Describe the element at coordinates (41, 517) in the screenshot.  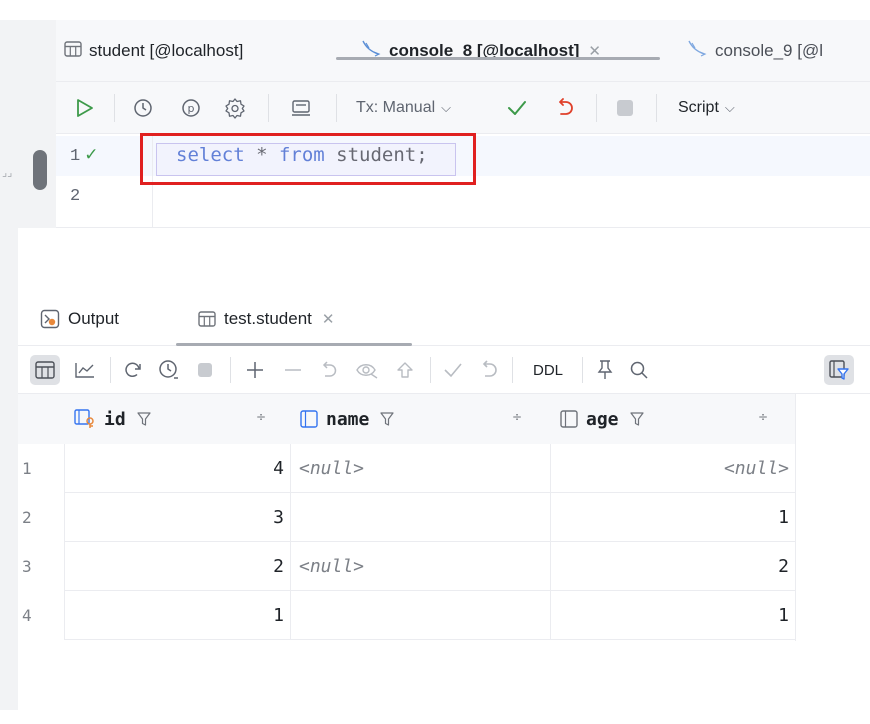
I see `row-number: 2` at that location.